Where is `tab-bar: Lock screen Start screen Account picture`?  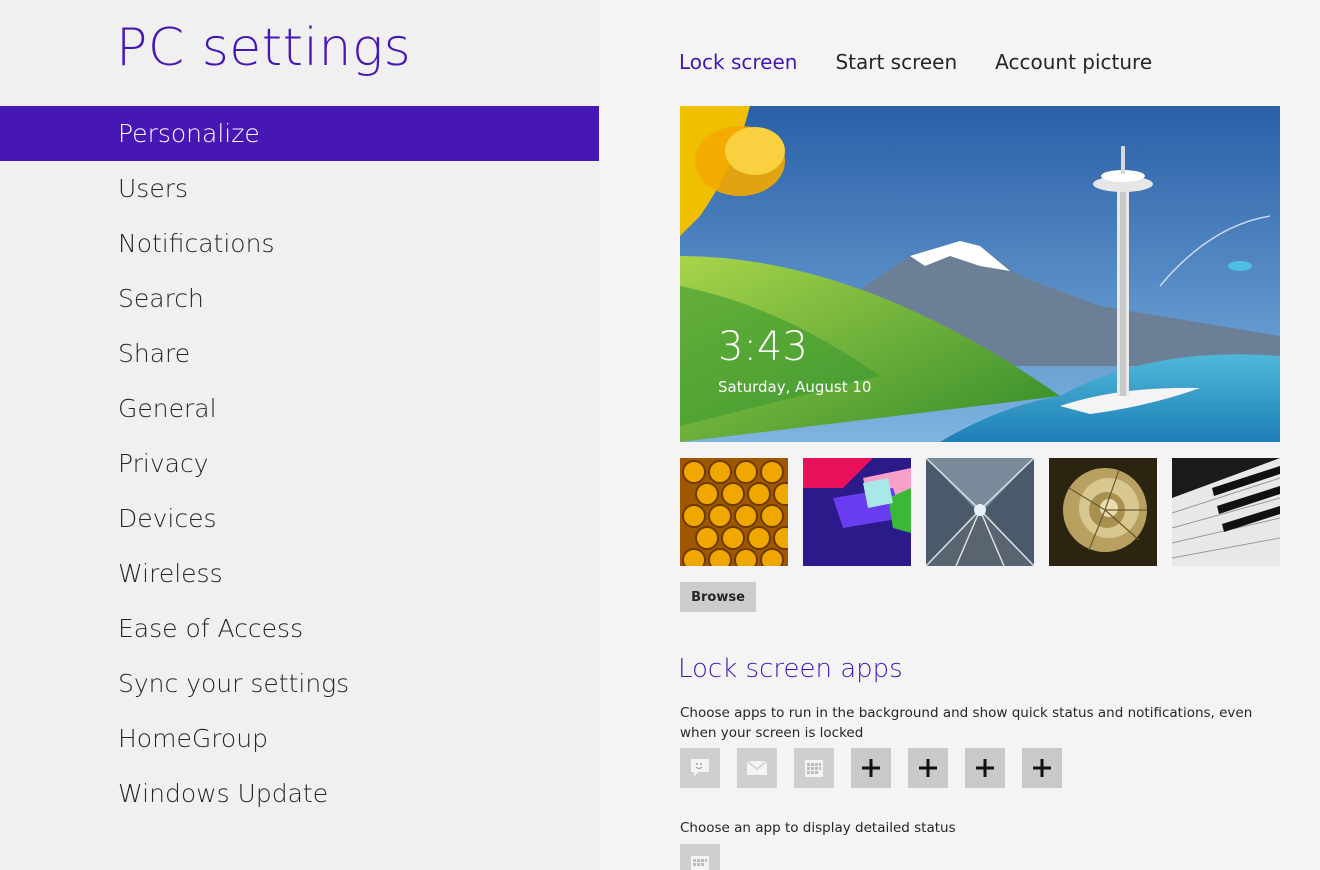 tab-bar: Lock screen Start screen Account picture is located at coordinates (915, 62).